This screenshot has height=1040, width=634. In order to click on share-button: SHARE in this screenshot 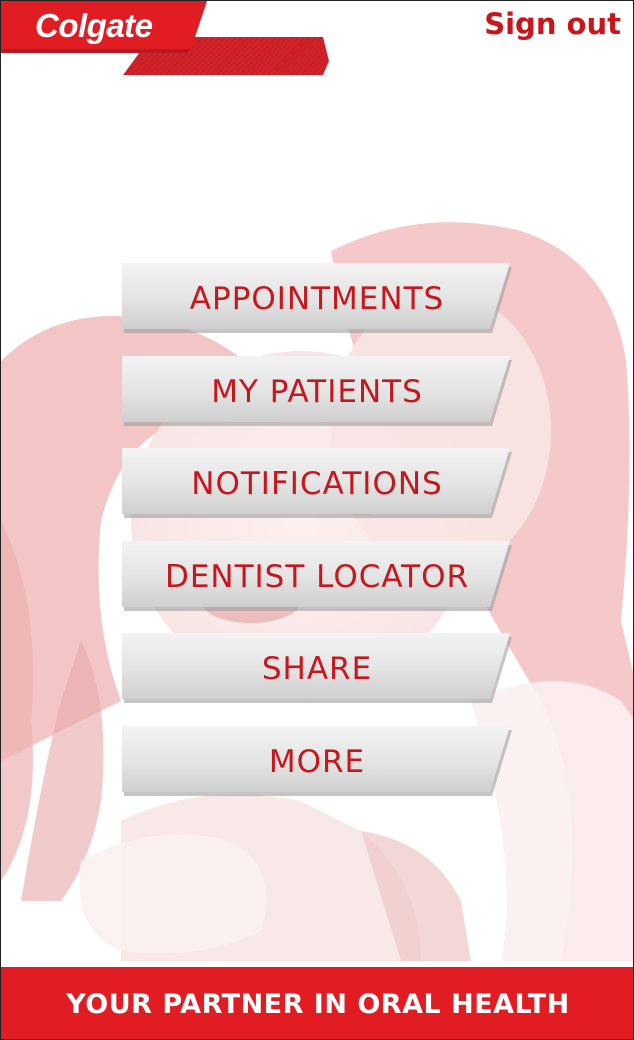, I will do `click(317, 668)`.